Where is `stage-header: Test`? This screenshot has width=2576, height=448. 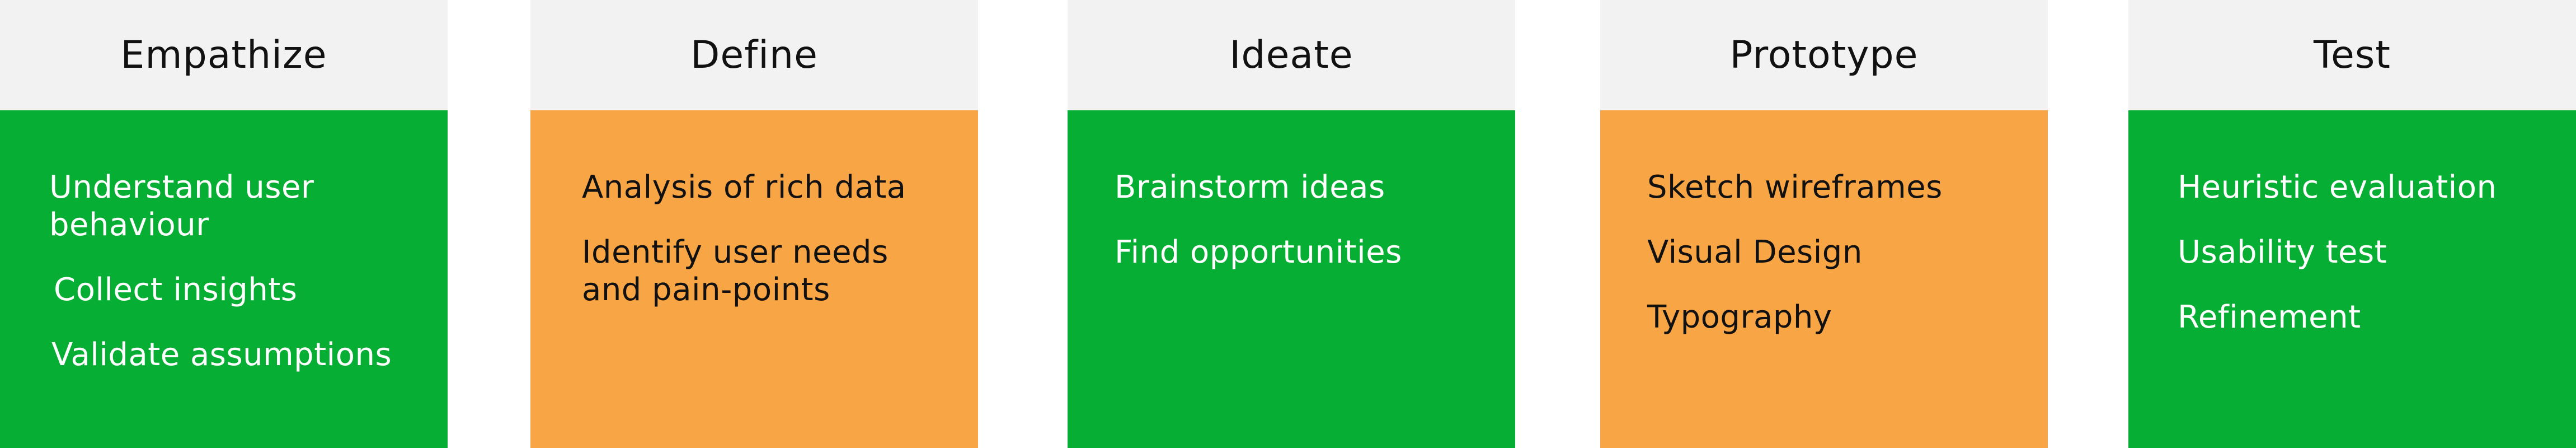
stage-header: Test is located at coordinates (2352, 55).